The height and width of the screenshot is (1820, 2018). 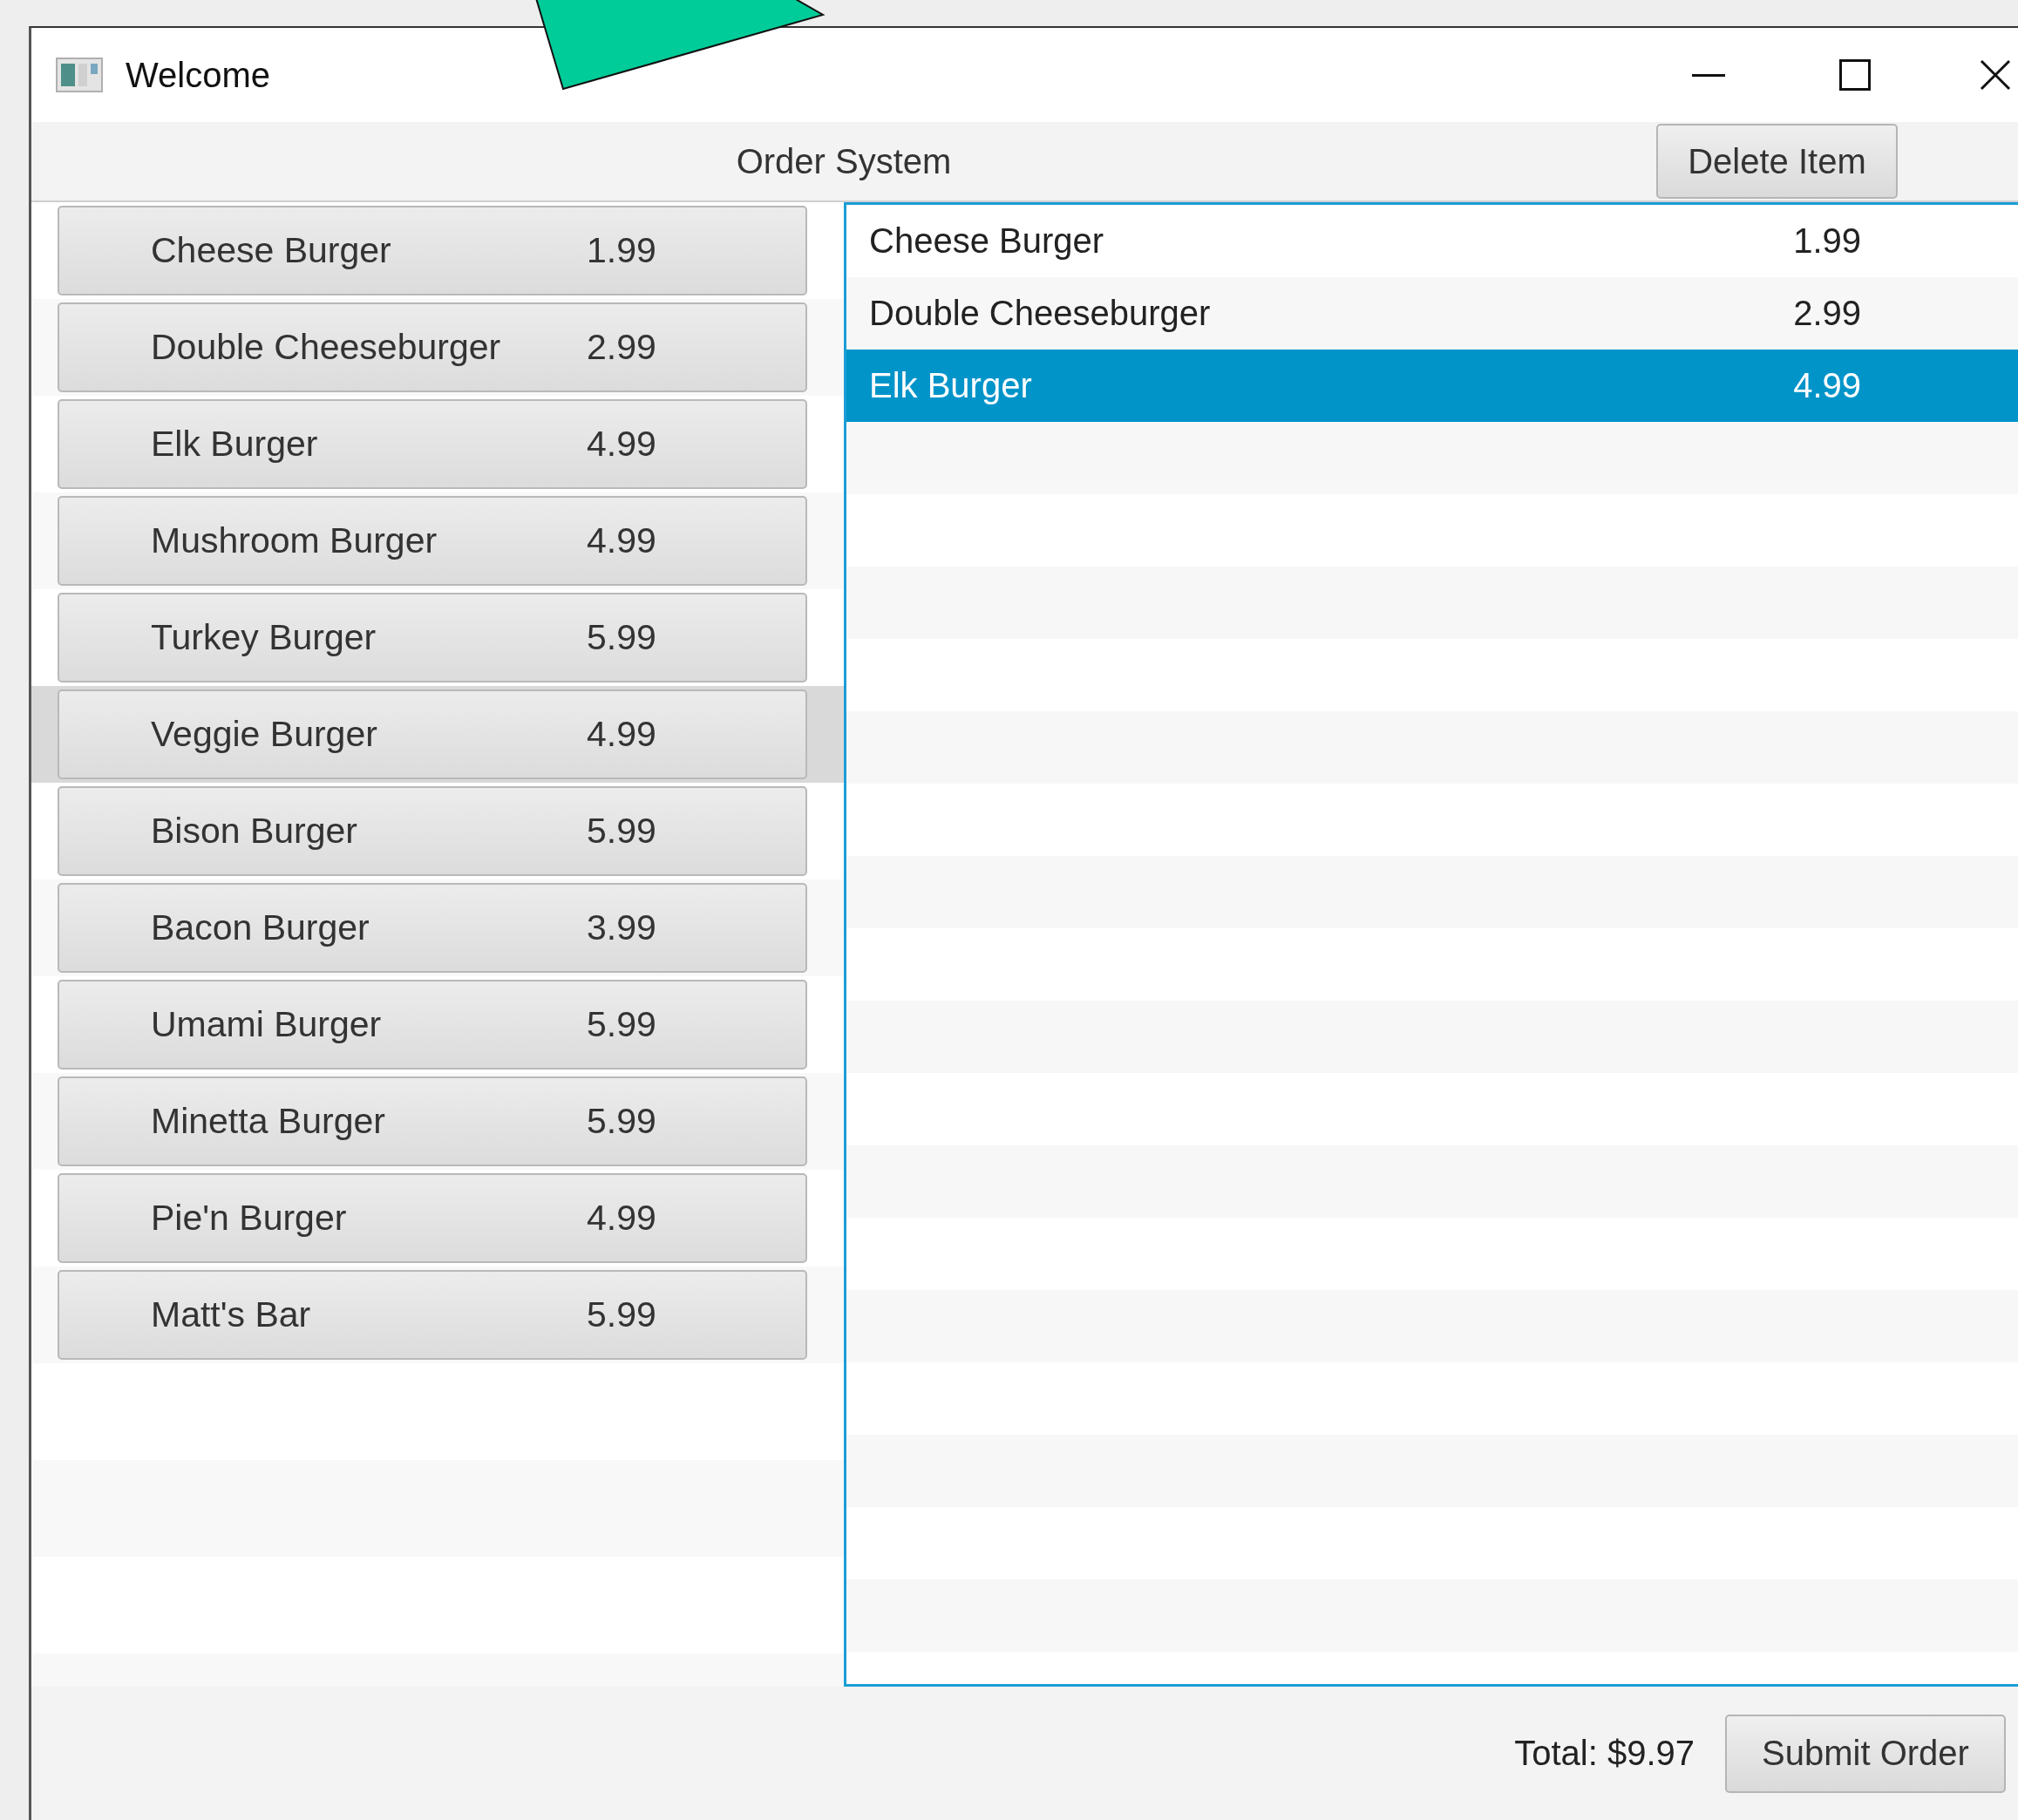 What do you see at coordinates (198, 75) in the screenshot?
I see `window-title: Welcome` at bounding box center [198, 75].